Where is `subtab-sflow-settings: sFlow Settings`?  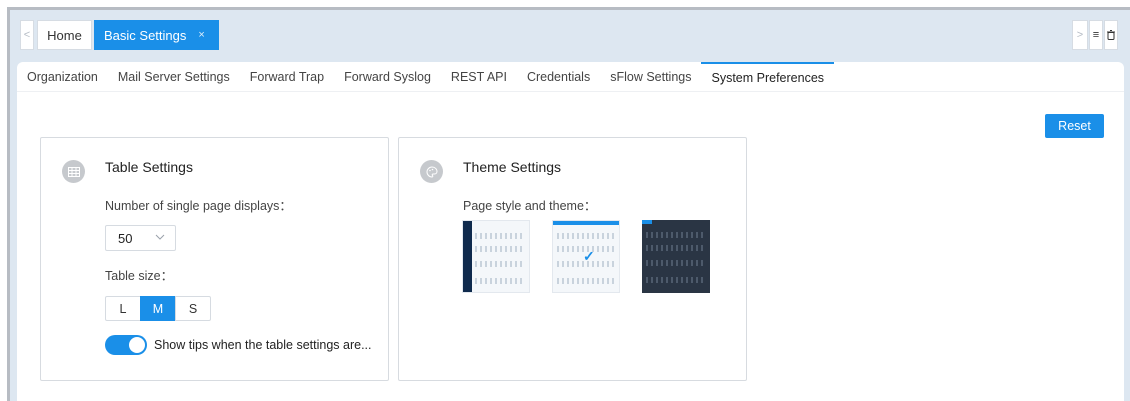
subtab-sflow-settings: sFlow Settings is located at coordinates (650, 77).